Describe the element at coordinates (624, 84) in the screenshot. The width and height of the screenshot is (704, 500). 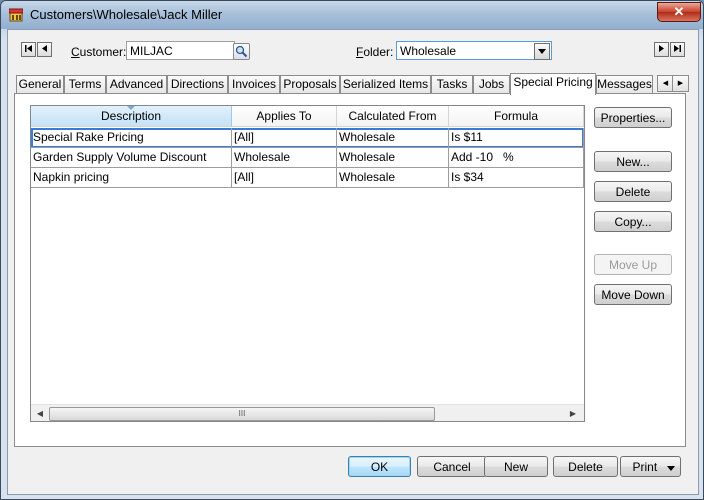
I see `tab-messages: Messages` at that location.